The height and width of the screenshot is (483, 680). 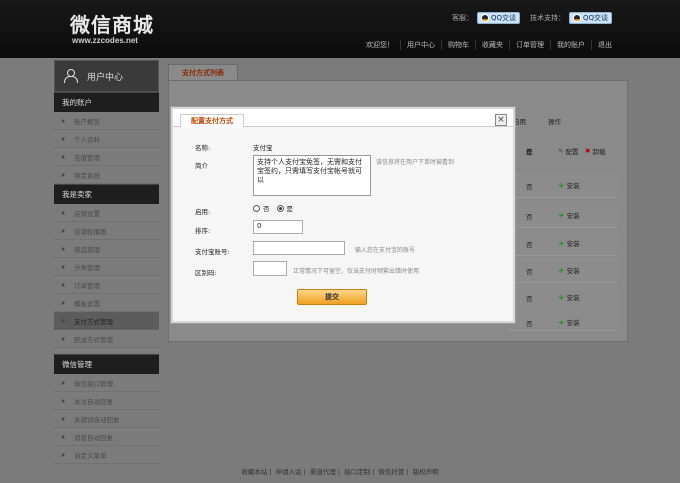 I want to click on top-nav: 欢迎您！ 用户中心 购物车 收藏夹 订单管理 我的账户 退出, so click(x=489, y=45).